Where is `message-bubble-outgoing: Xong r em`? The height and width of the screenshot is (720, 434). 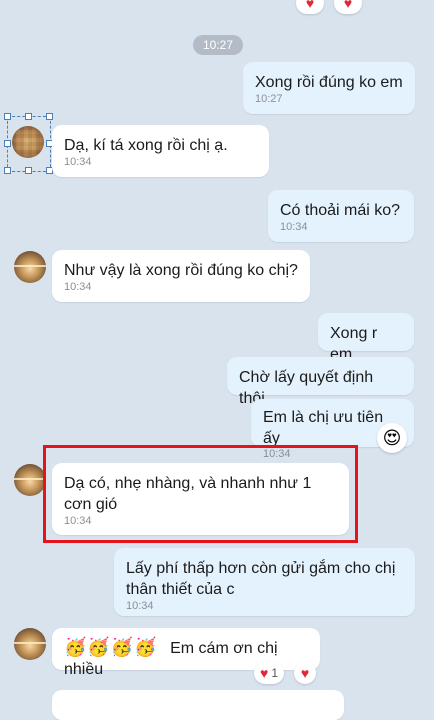
message-bubble-outgoing: Xong r em is located at coordinates (366, 338).